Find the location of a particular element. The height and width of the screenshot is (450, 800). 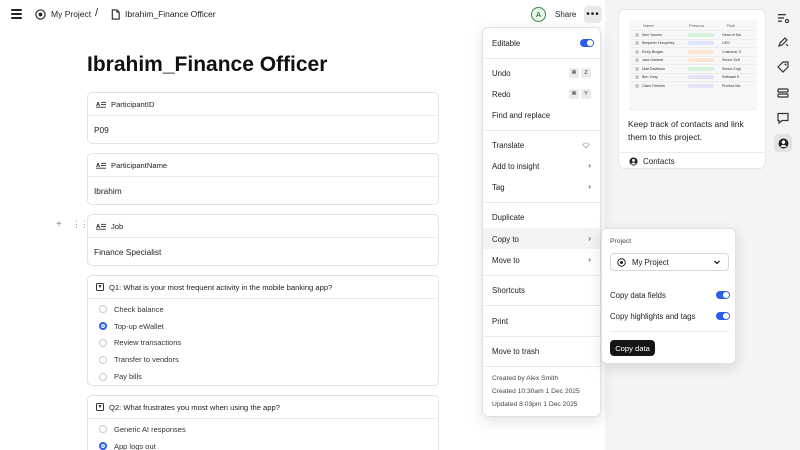

menu-item-move-to: Move to is located at coordinates (506, 260).